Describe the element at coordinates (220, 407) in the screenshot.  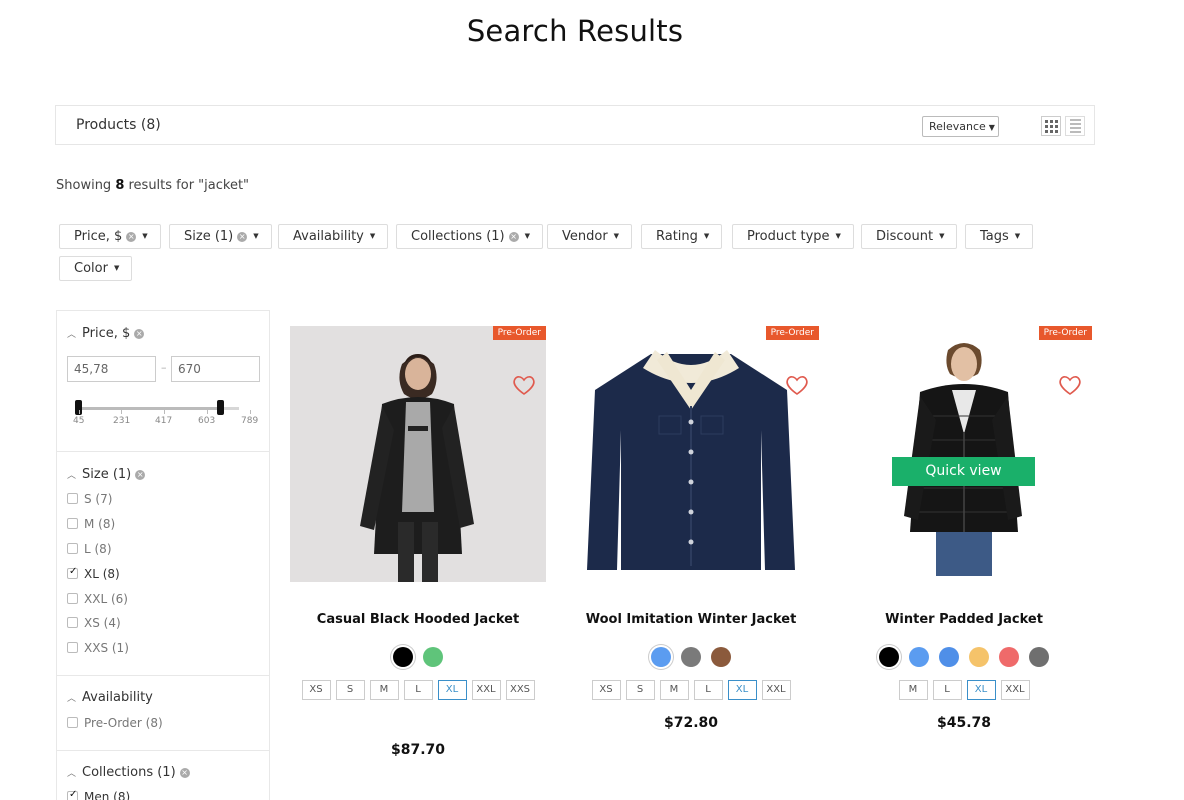
I see `price-max-handle` at that location.